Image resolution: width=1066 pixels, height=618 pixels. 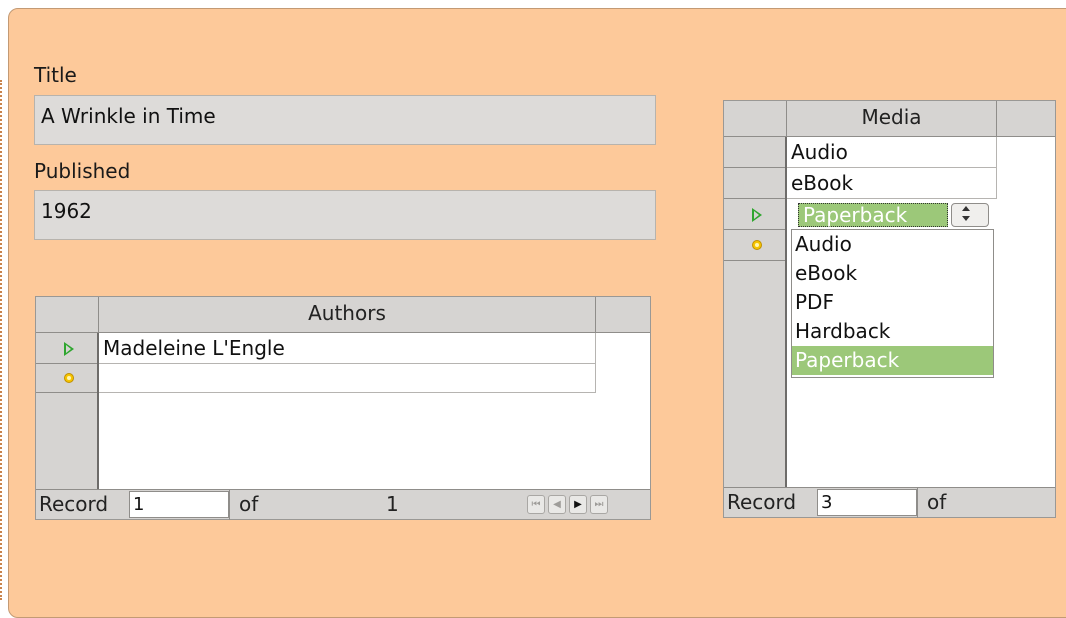 I want to click on previous-record-icon: ◀, so click(x=557, y=504).